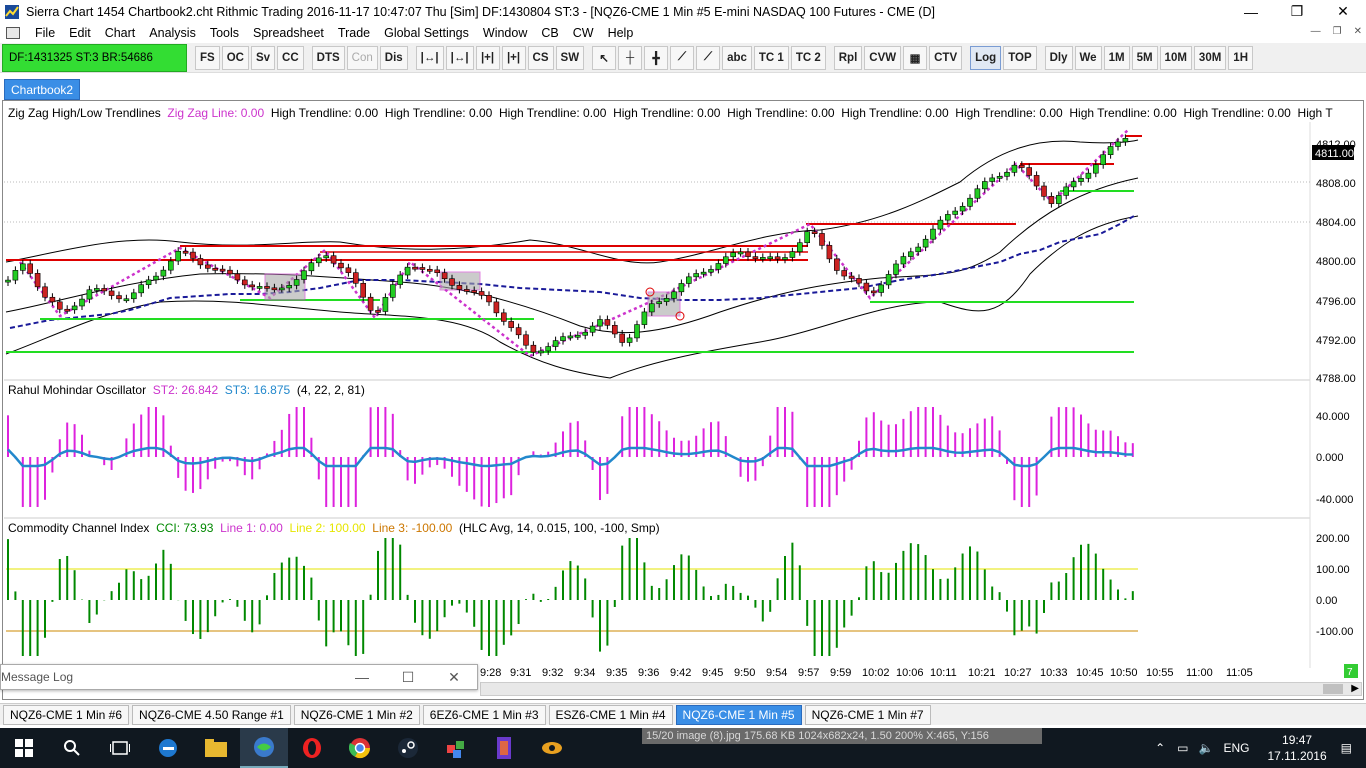 The image size is (1366, 768). I want to click on abc-button: abc, so click(737, 57).